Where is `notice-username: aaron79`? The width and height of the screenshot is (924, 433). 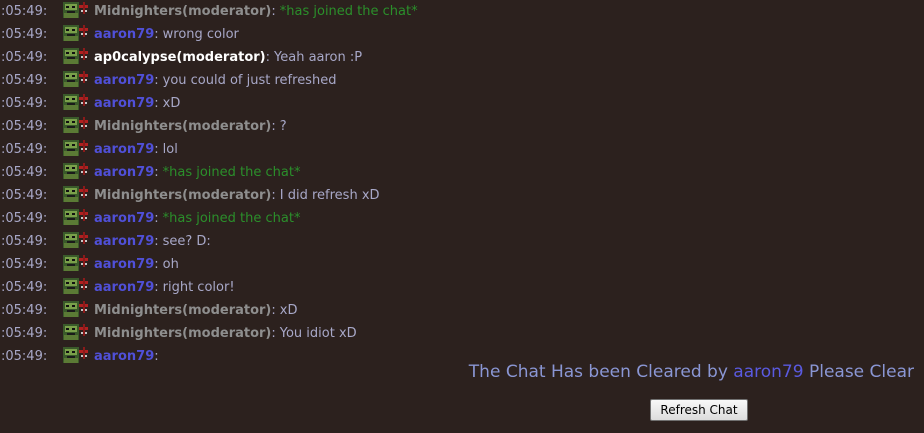 notice-username: aaron79 is located at coordinates (768, 372).